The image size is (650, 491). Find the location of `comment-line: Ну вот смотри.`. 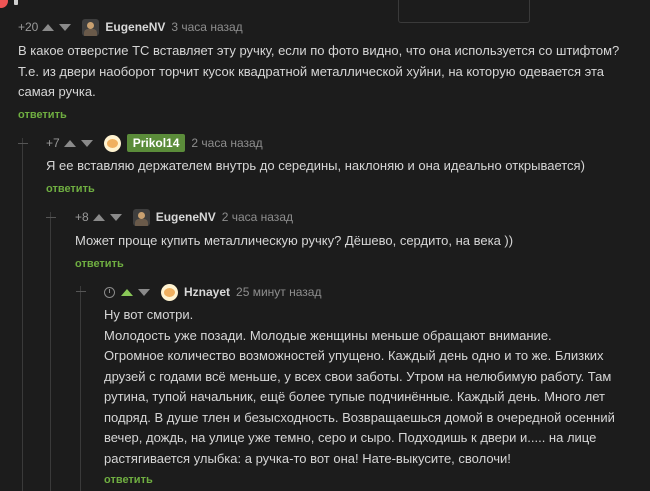

comment-line: Ну вот смотри. is located at coordinates (149, 314).